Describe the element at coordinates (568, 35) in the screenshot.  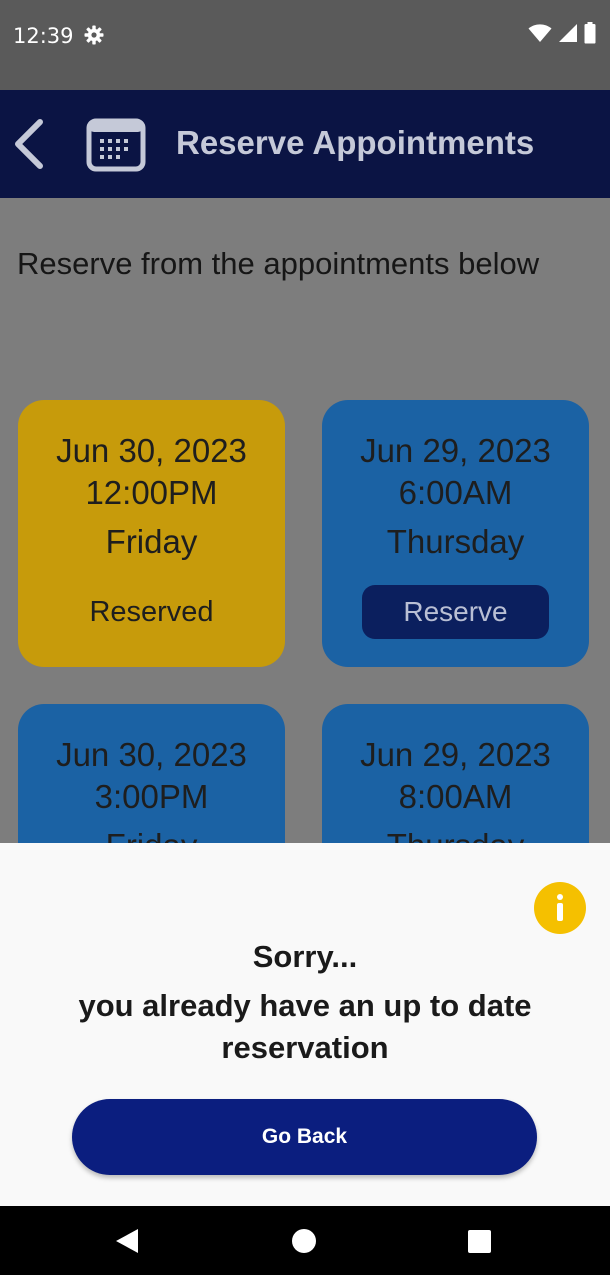
I see `signal-icon` at that location.